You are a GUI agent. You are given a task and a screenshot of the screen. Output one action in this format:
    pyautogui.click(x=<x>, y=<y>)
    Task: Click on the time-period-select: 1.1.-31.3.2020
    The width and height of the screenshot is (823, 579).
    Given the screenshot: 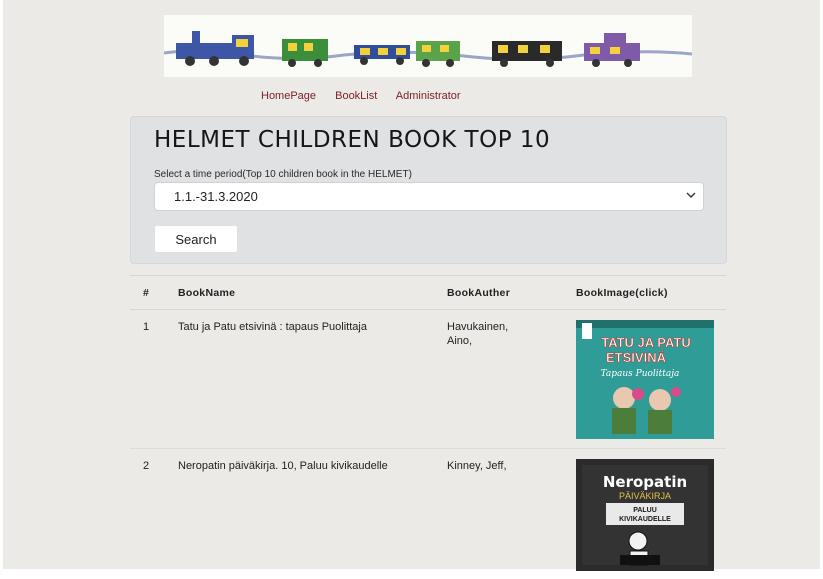 What is the action you would take?
    pyautogui.click(x=429, y=196)
    